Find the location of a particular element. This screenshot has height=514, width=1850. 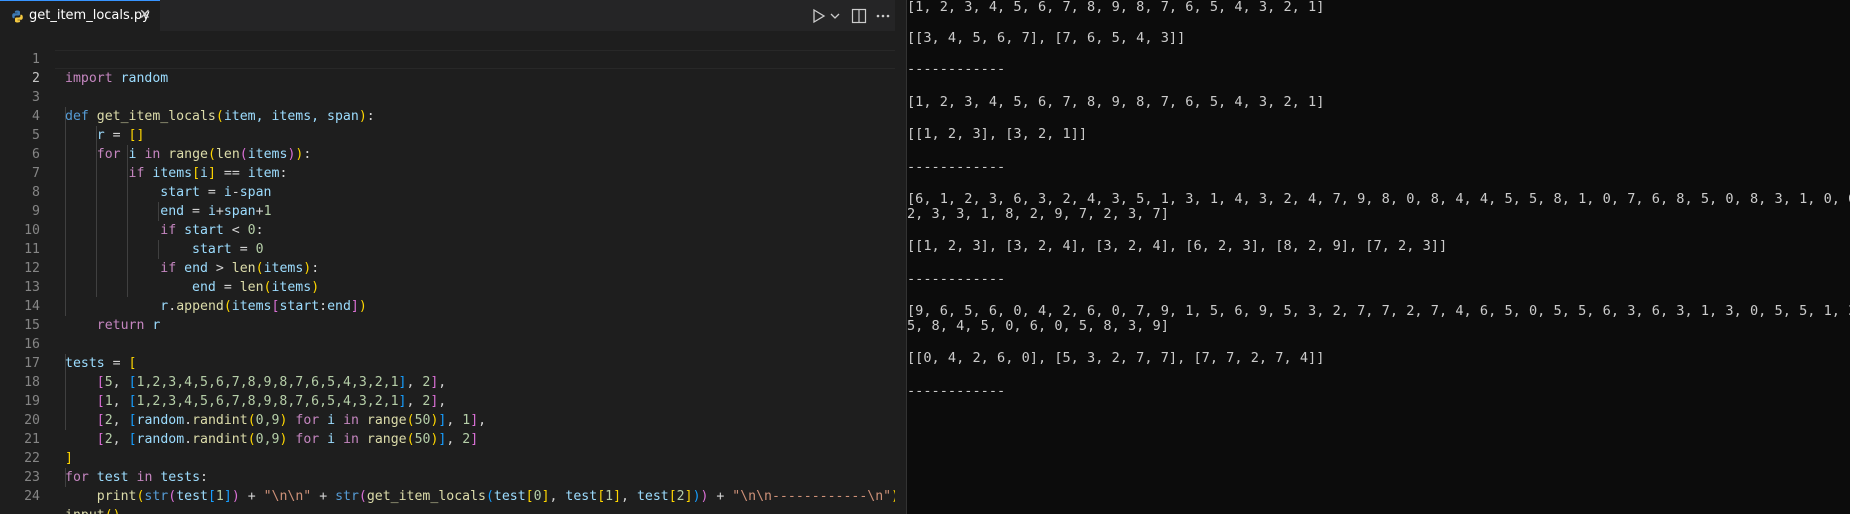

code-line: 4 r = [] is located at coordinates (447, 115).